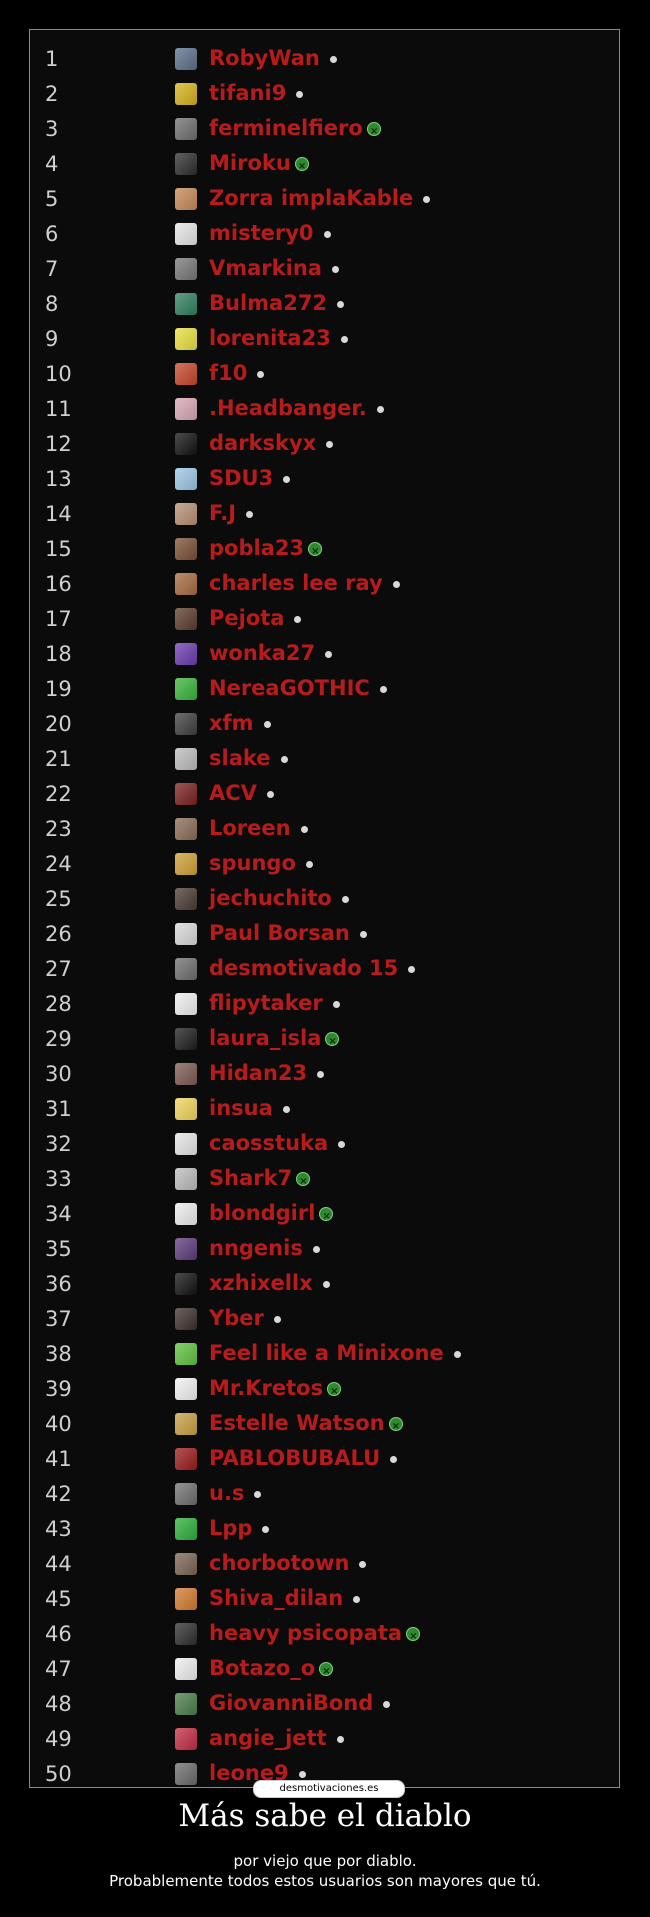 Image resolution: width=650 pixels, height=1917 pixels. I want to click on username-link: Feel like a Minixone, so click(335, 1353).